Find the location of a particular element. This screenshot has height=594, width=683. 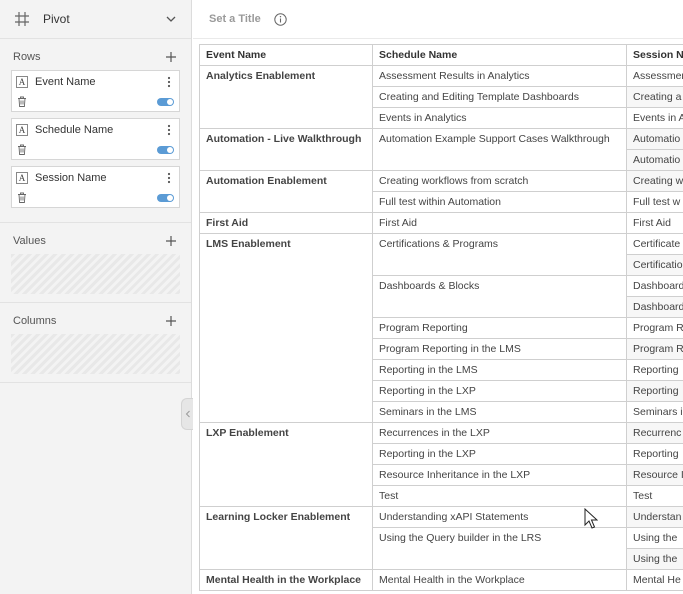

session-name-cell: Full test w is located at coordinates (654, 202).